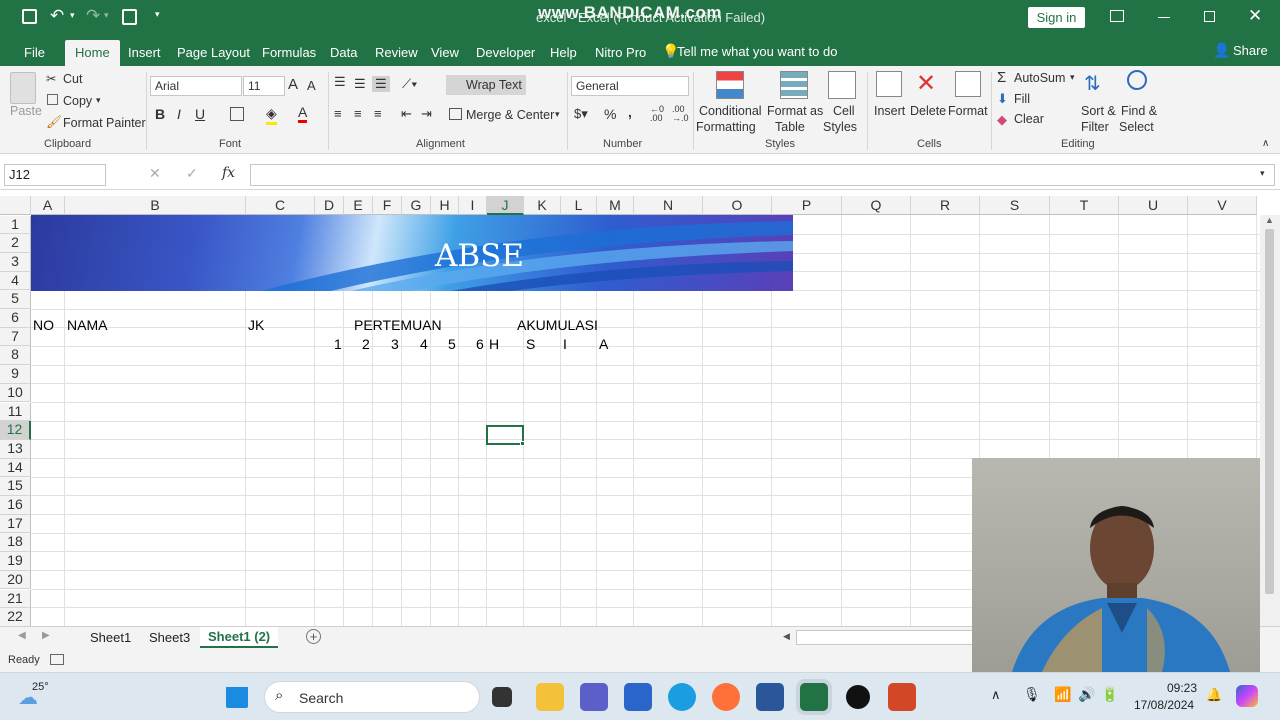  I want to click on microsoft-store-icon, so click(638, 697).